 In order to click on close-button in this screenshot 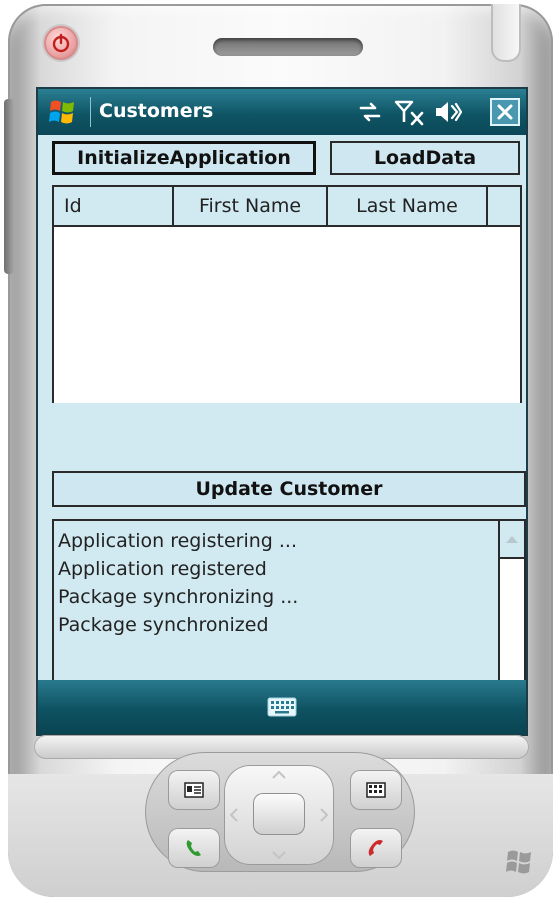, I will do `click(505, 112)`.